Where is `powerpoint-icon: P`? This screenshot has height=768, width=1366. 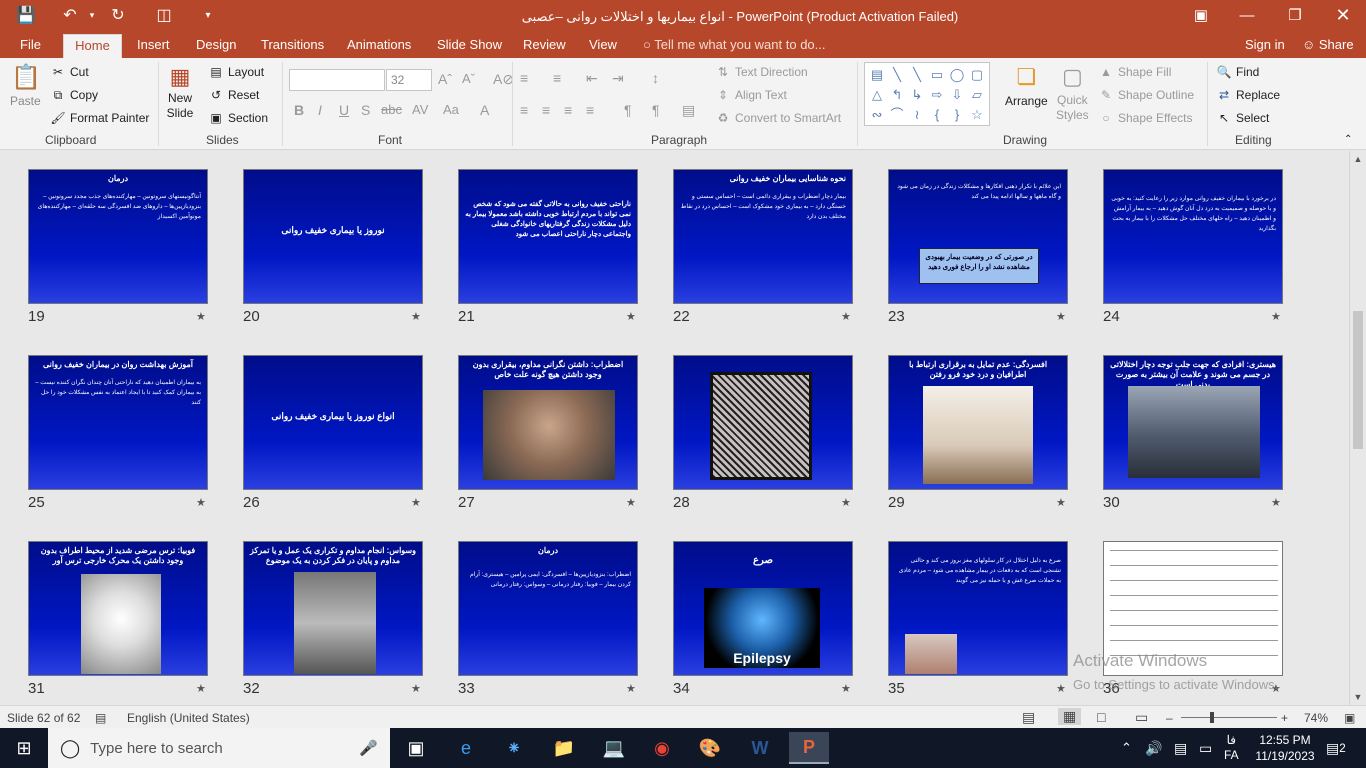 powerpoint-icon: P is located at coordinates (809, 748).